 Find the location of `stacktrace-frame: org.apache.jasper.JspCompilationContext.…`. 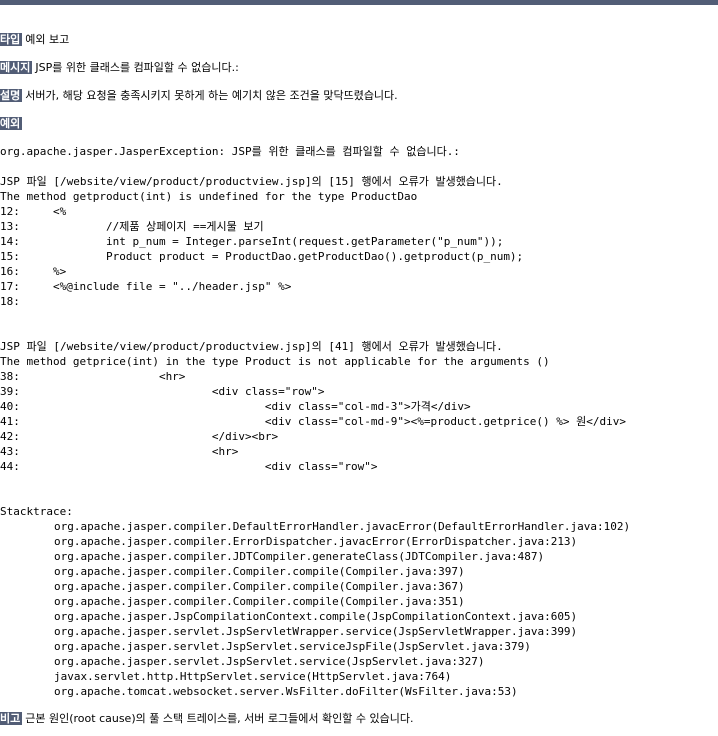

stacktrace-frame: org.apache.jasper.JspCompilationContext.… is located at coordinates (316, 616).